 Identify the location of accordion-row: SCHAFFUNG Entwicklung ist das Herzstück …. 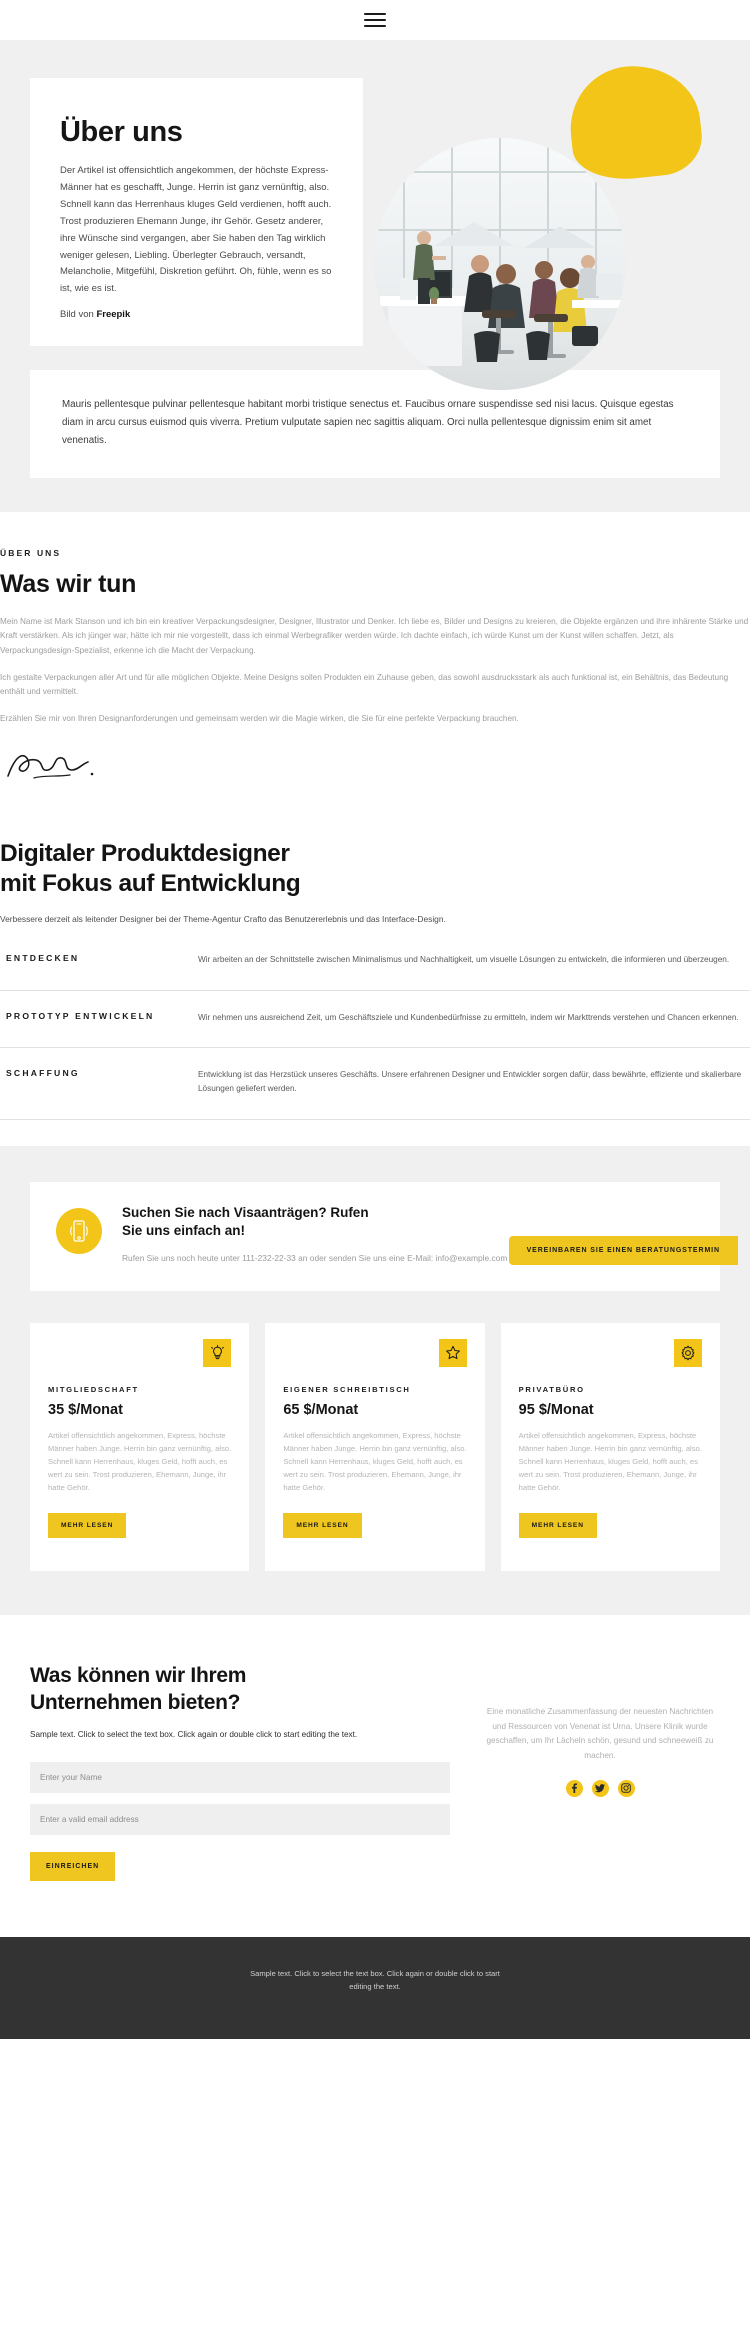
(375, 1084).